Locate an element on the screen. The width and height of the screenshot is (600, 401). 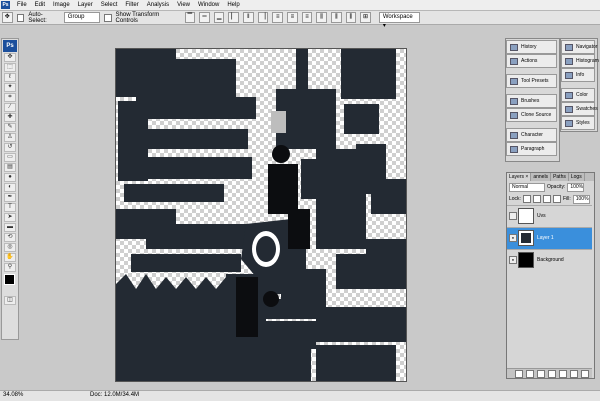
brush-tool-icon: ✎ is located at coordinates (10, 127).